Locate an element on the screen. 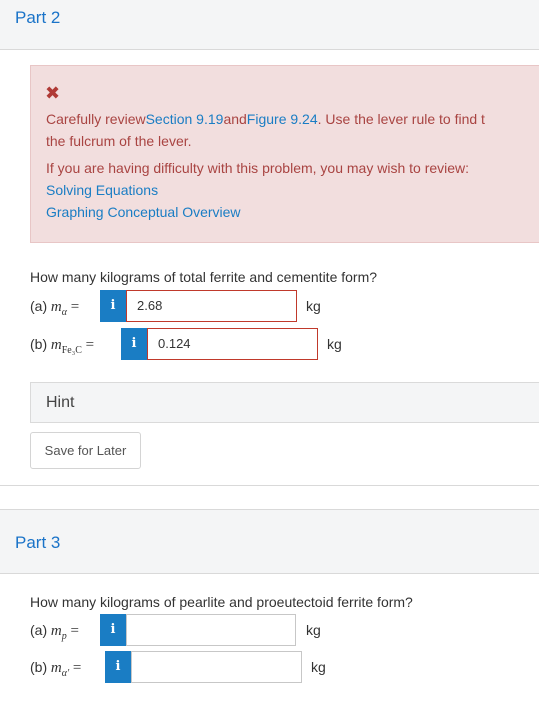 The height and width of the screenshot is (703, 539). graphing-overview-link: Graphing Conceptual Overview is located at coordinates (143, 212).